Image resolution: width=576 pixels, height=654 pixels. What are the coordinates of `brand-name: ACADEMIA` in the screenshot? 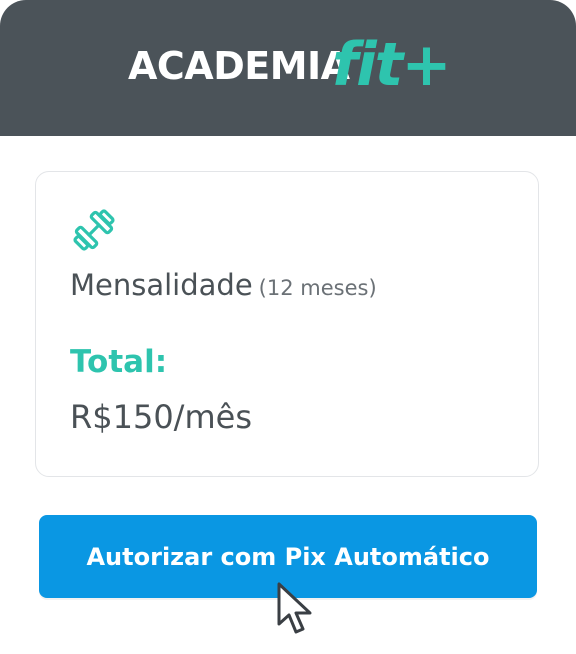 It's located at (239, 66).